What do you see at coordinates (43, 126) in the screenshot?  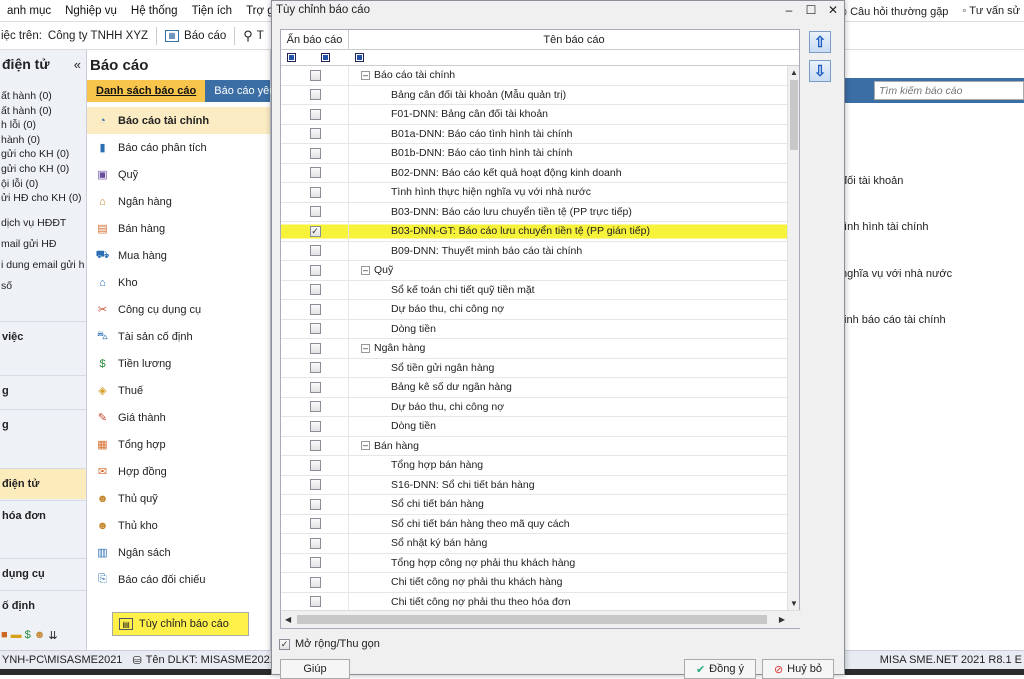 I see `invoice-status-item: h lỗi (0)` at bounding box center [43, 126].